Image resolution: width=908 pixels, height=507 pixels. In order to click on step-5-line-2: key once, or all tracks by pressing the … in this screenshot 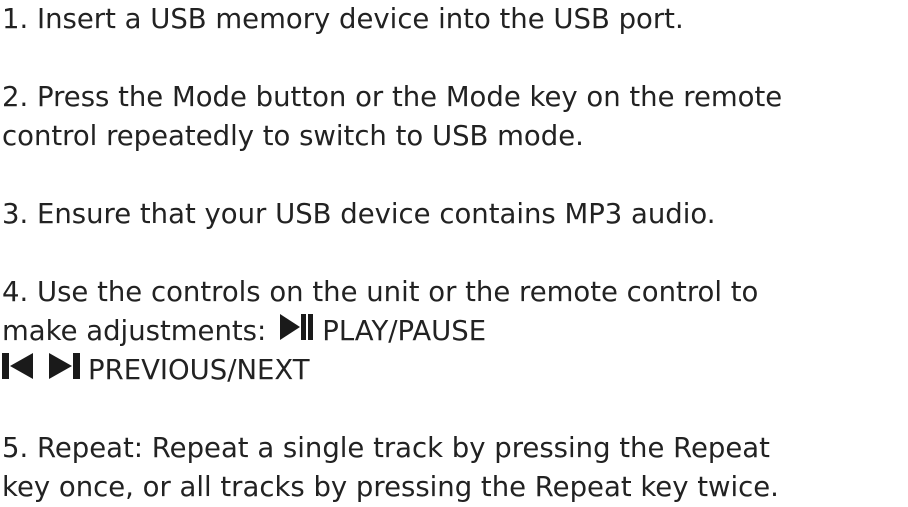, I will do `click(390, 487)`.